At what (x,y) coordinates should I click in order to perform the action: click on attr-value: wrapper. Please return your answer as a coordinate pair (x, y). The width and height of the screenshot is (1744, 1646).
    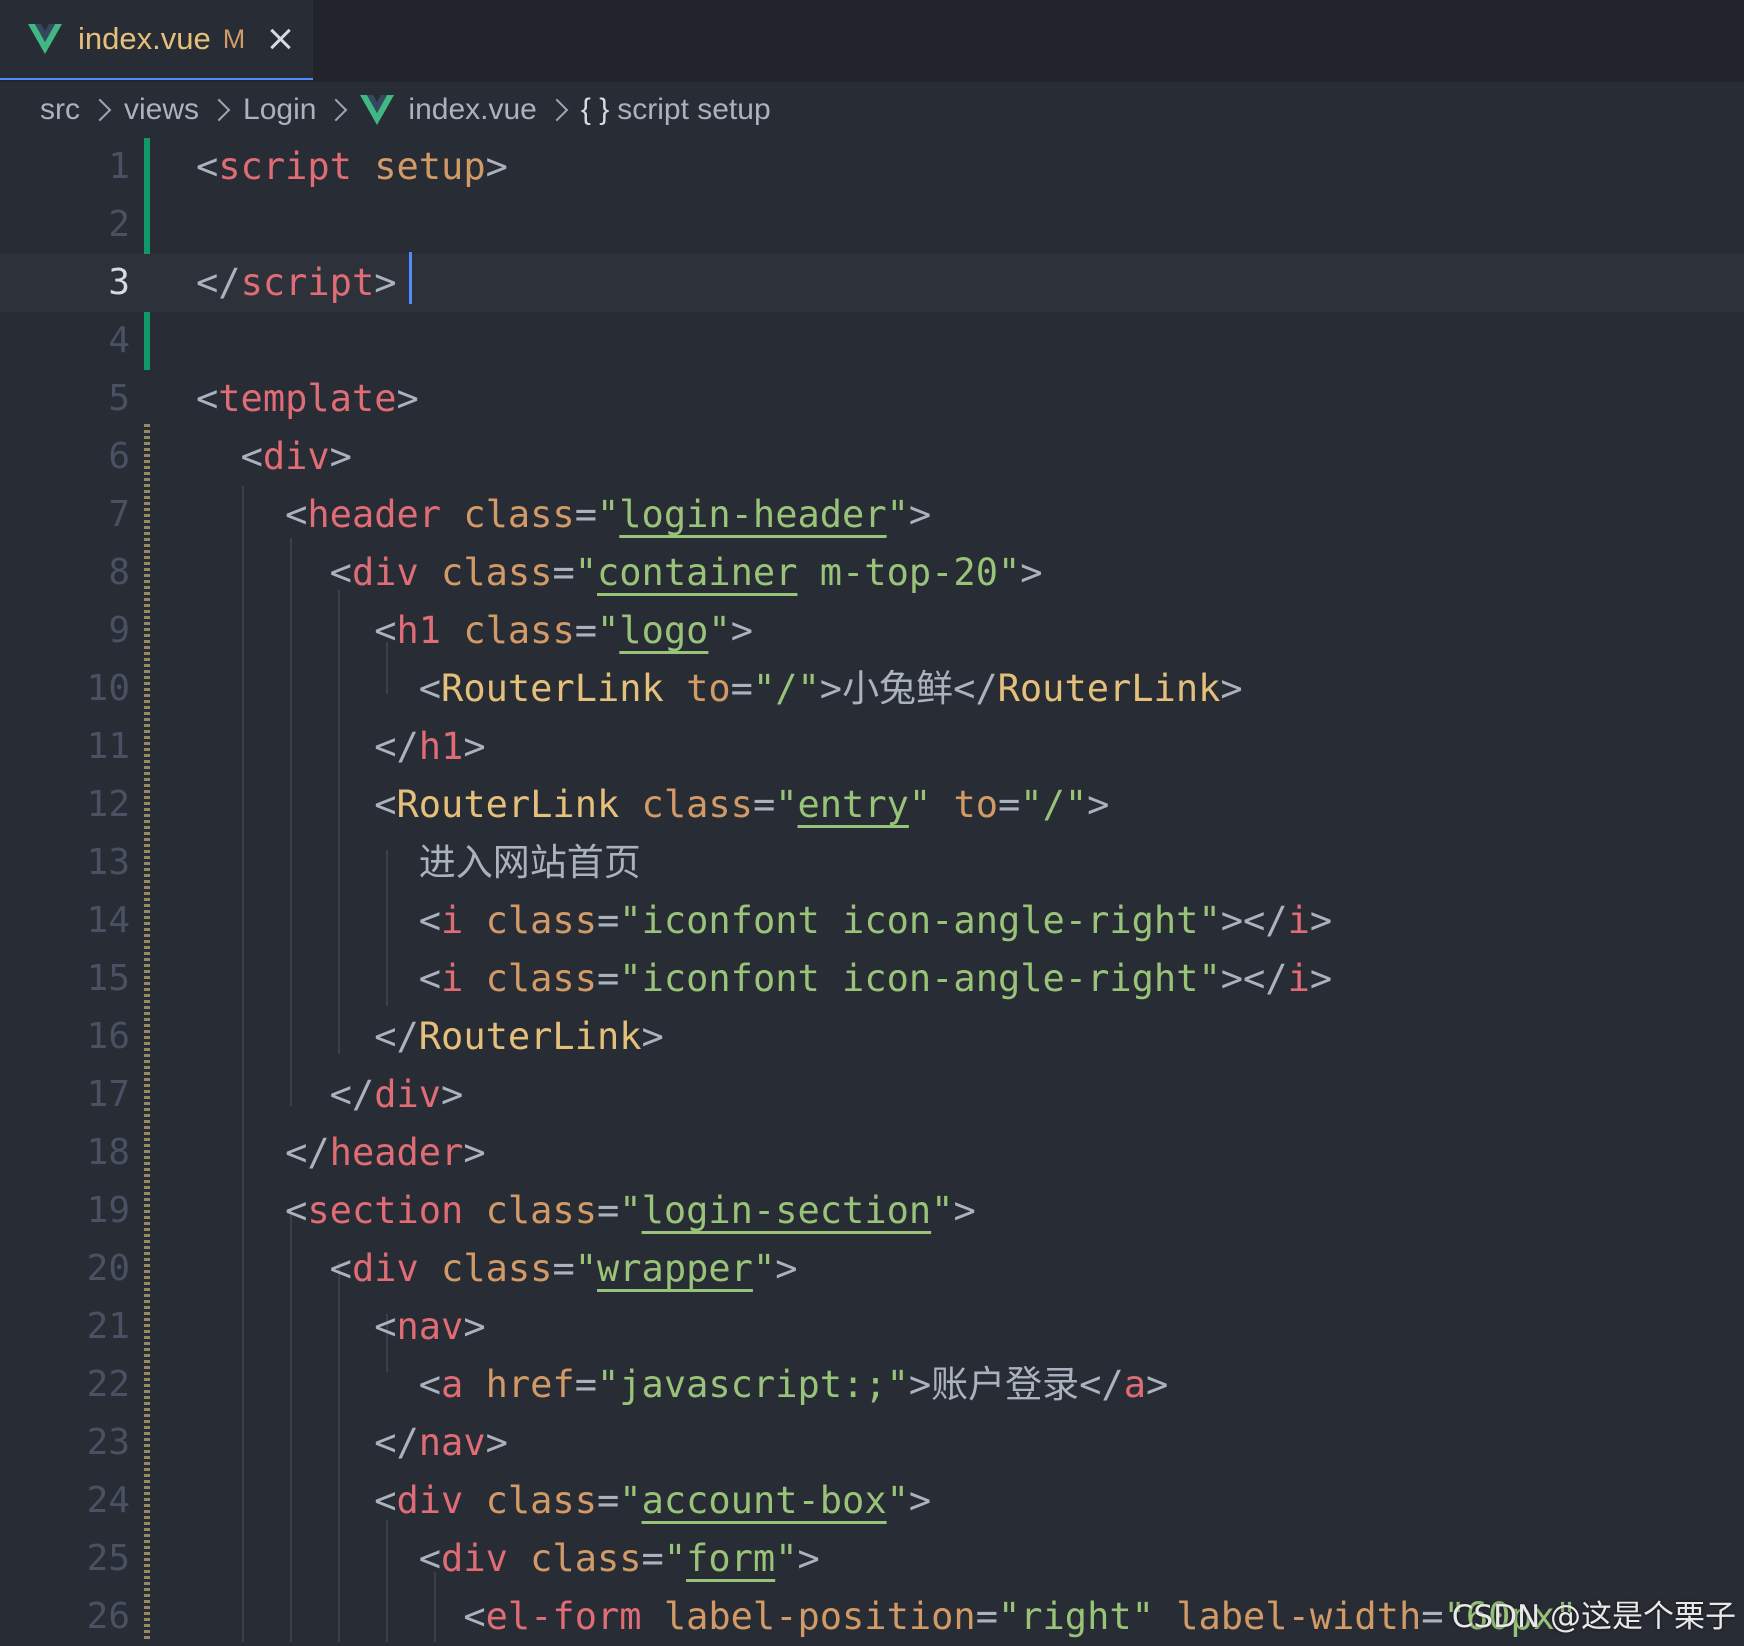
    Looking at the image, I should click on (675, 1268).